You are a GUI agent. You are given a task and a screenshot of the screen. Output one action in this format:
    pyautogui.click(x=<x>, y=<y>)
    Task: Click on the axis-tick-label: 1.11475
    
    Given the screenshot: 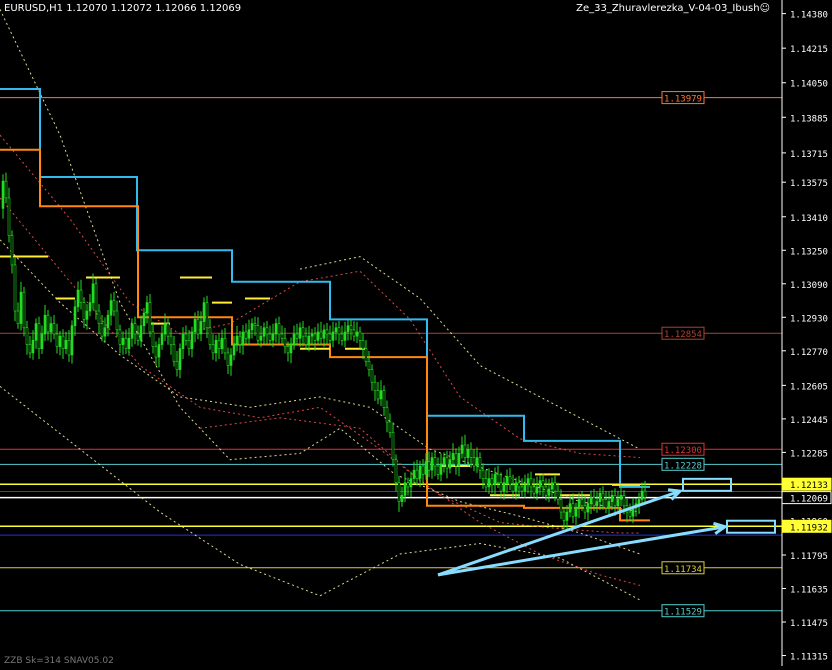 What is the action you would take?
    pyautogui.click(x=809, y=624)
    